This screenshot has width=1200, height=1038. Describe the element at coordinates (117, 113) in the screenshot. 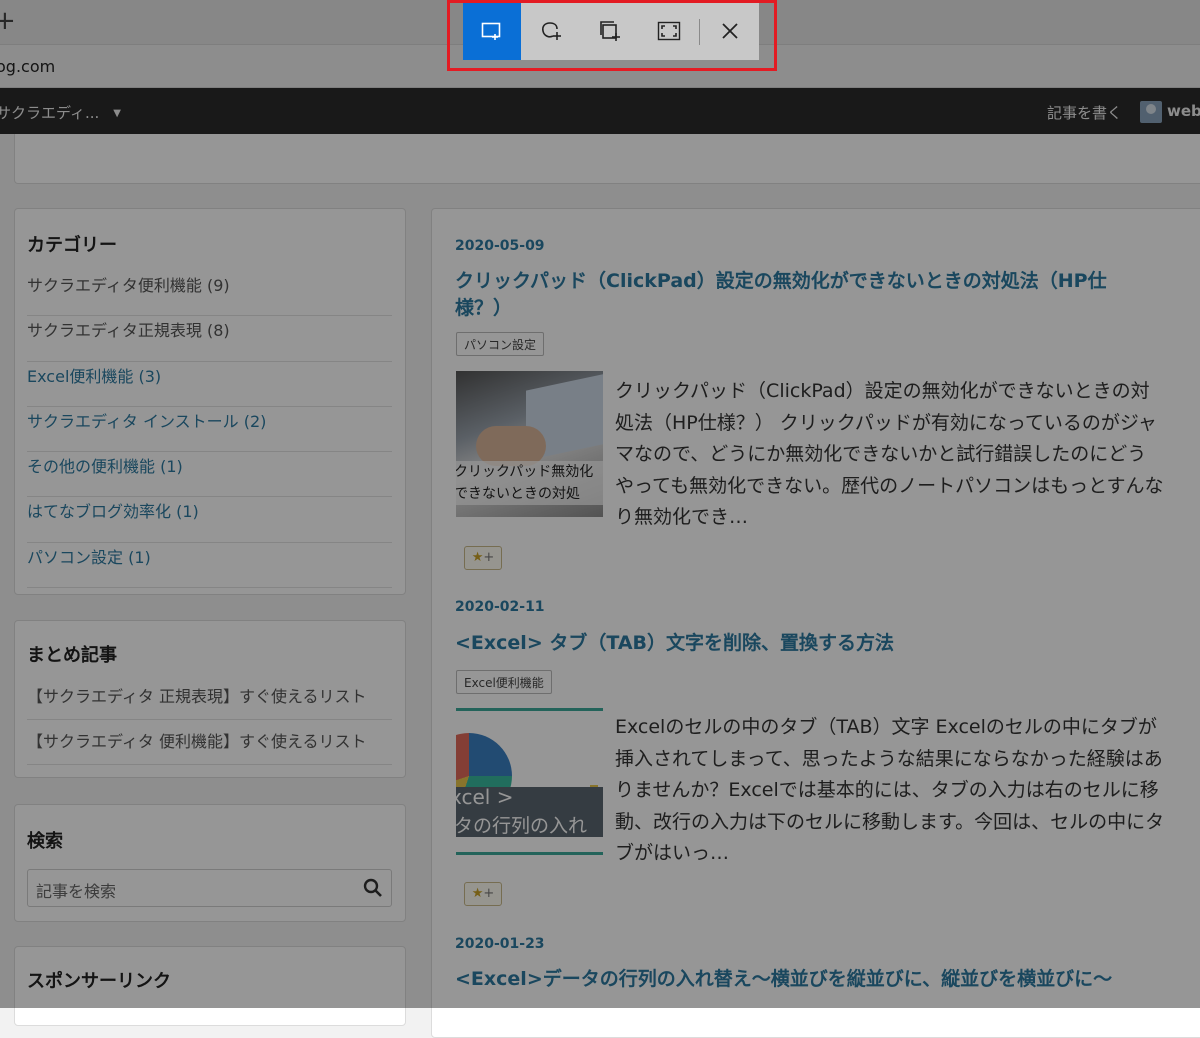

I see `caret-down-icon: ▼` at that location.